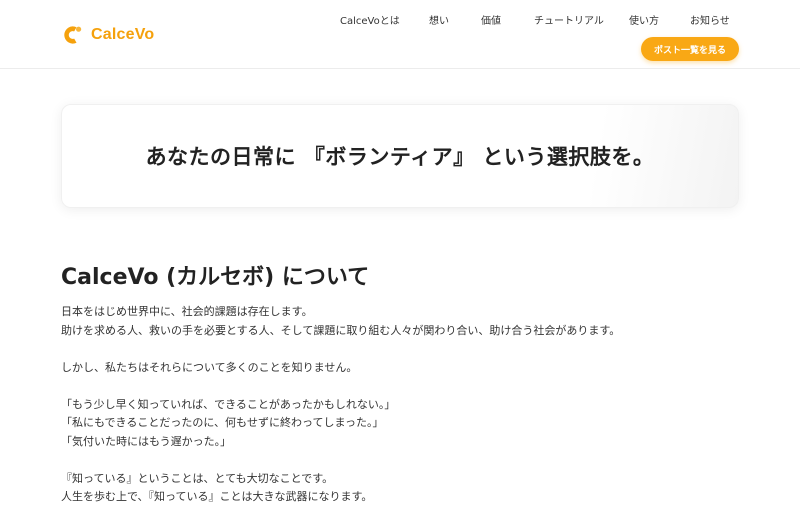 This screenshot has width=800, height=507. I want to click on nav-item-news: お知らせ, so click(710, 19).